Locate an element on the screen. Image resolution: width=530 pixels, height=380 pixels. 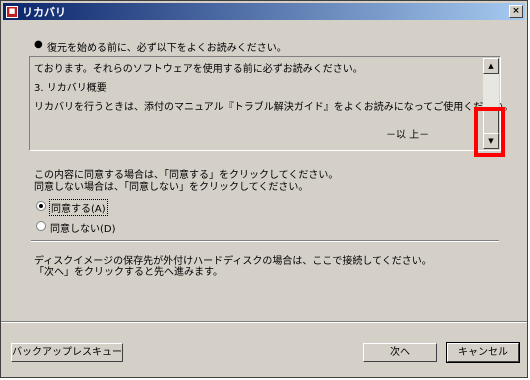
title-bar: ■ リカバリ × is located at coordinates (264, 11).